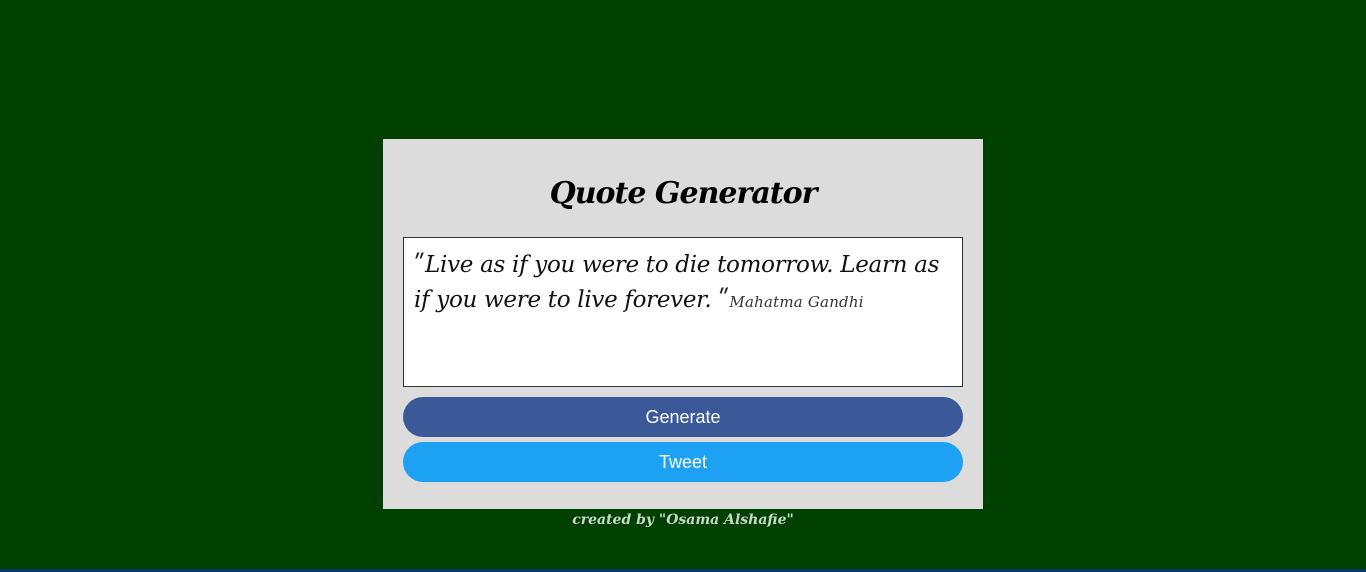 This screenshot has width=1366, height=572. Describe the element at coordinates (420, 264) in the screenshot. I see `open-quote-mark: ʺ` at that location.